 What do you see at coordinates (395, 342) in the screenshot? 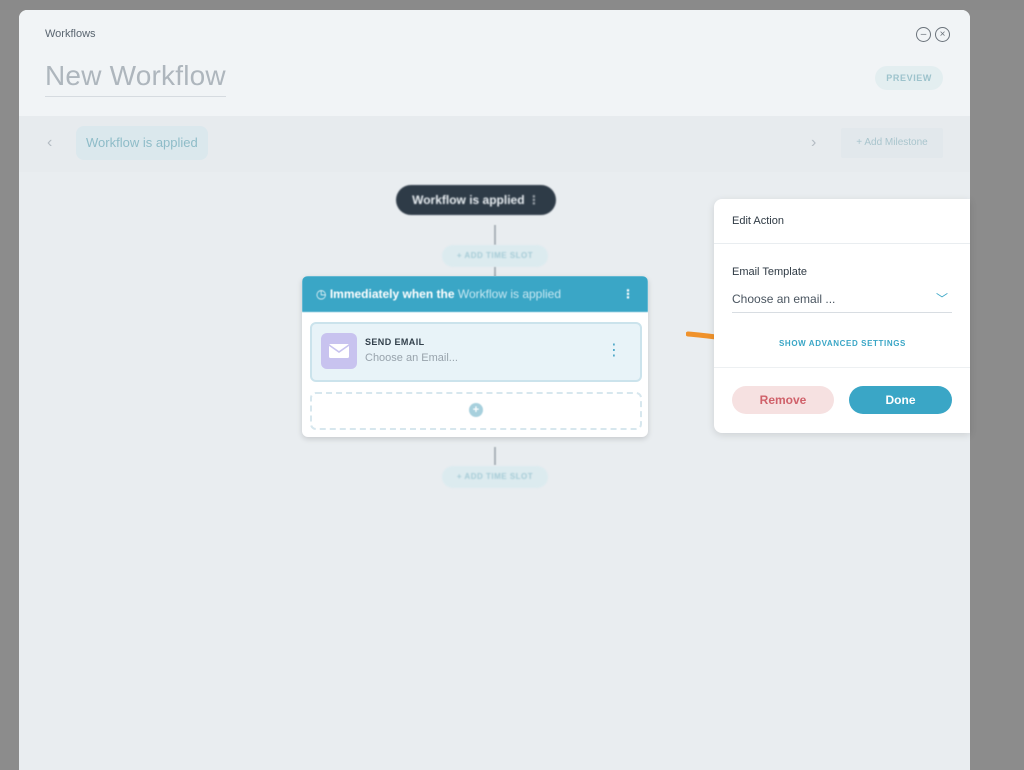
I see `action-title: SEND EMAIL` at bounding box center [395, 342].